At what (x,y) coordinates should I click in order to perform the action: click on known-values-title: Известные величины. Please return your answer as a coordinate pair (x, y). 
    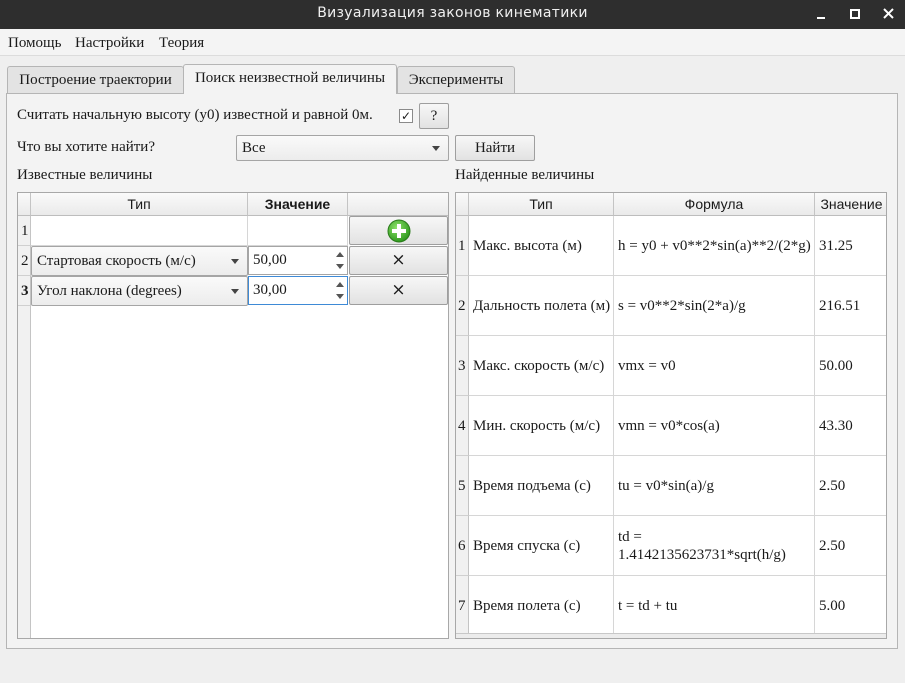
    Looking at the image, I should click on (85, 175).